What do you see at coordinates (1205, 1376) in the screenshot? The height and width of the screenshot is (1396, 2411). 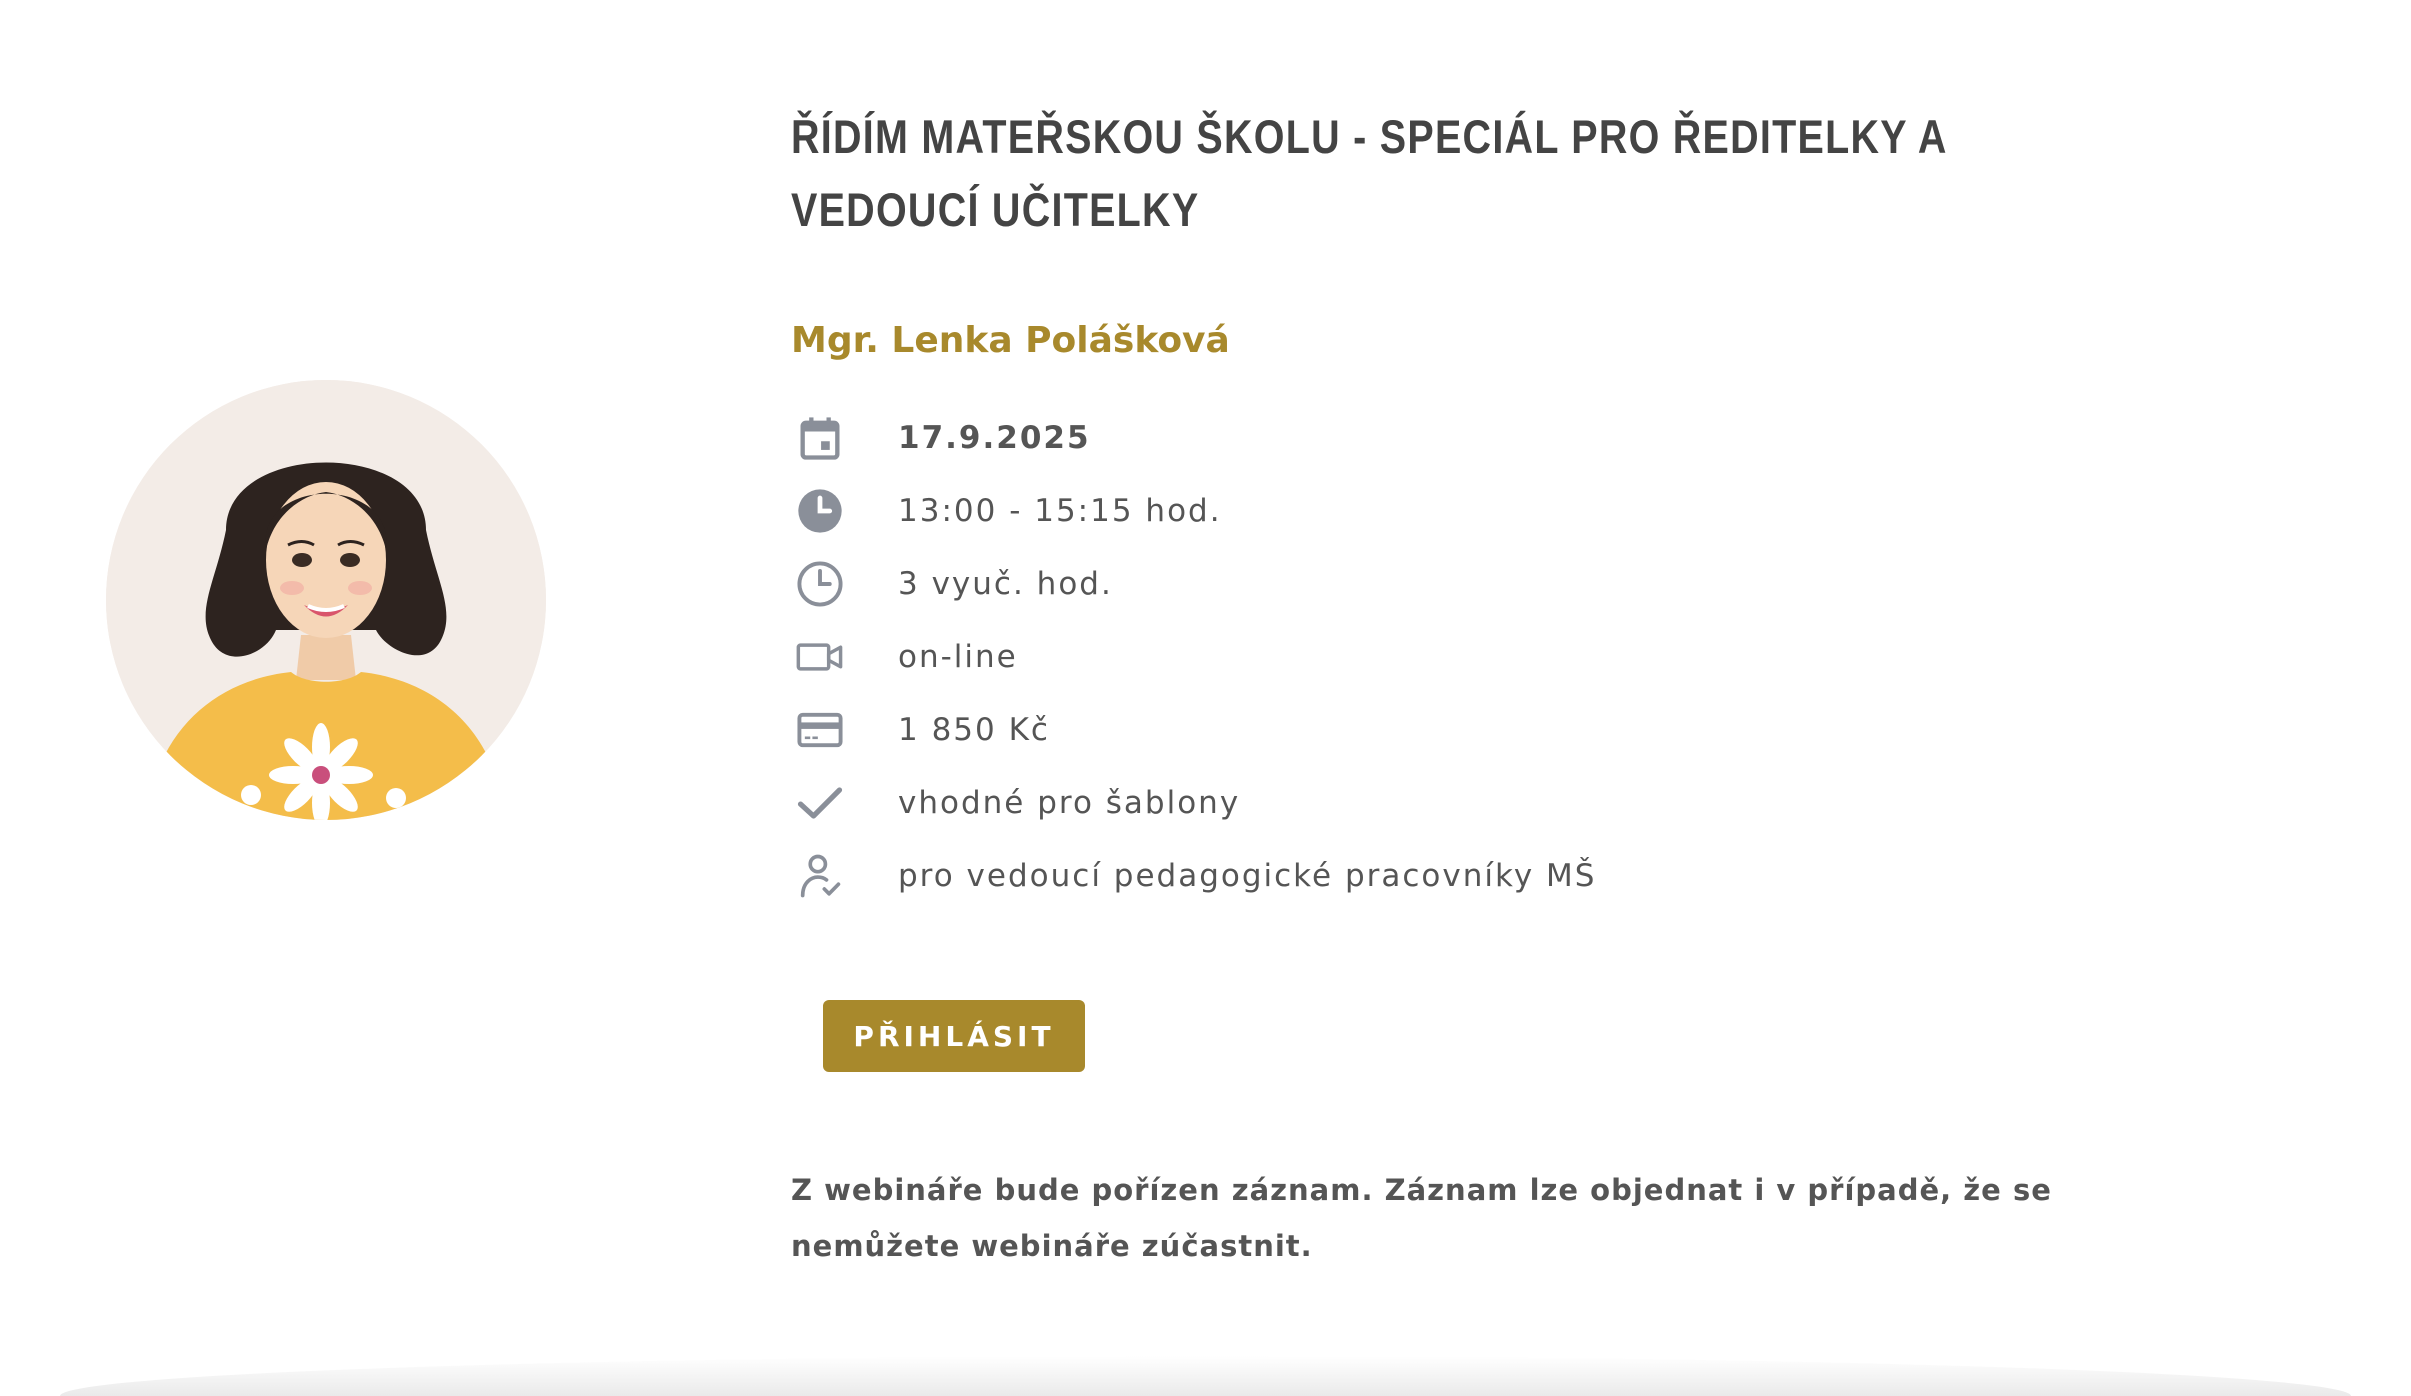 I see `section-divider-shadow` at bounding box center [1205, 1376].